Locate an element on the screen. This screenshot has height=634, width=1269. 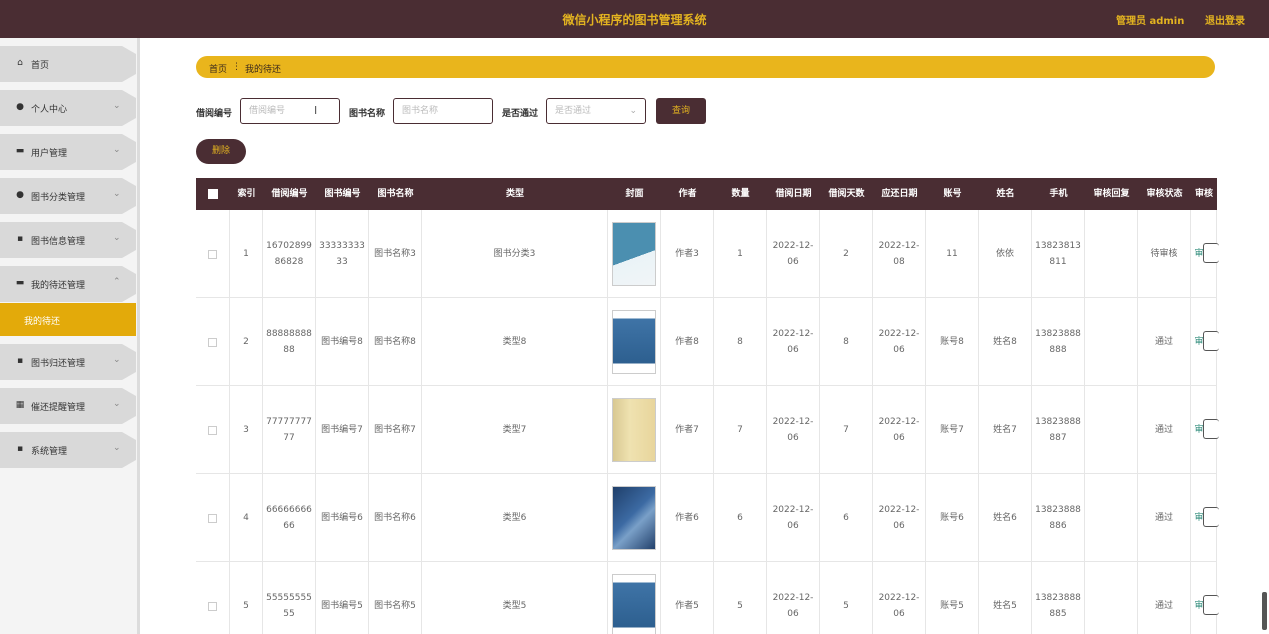
sidebar-item-6: ▪ 图书归还管理 ⌄ is located at coordinates (68, 362).